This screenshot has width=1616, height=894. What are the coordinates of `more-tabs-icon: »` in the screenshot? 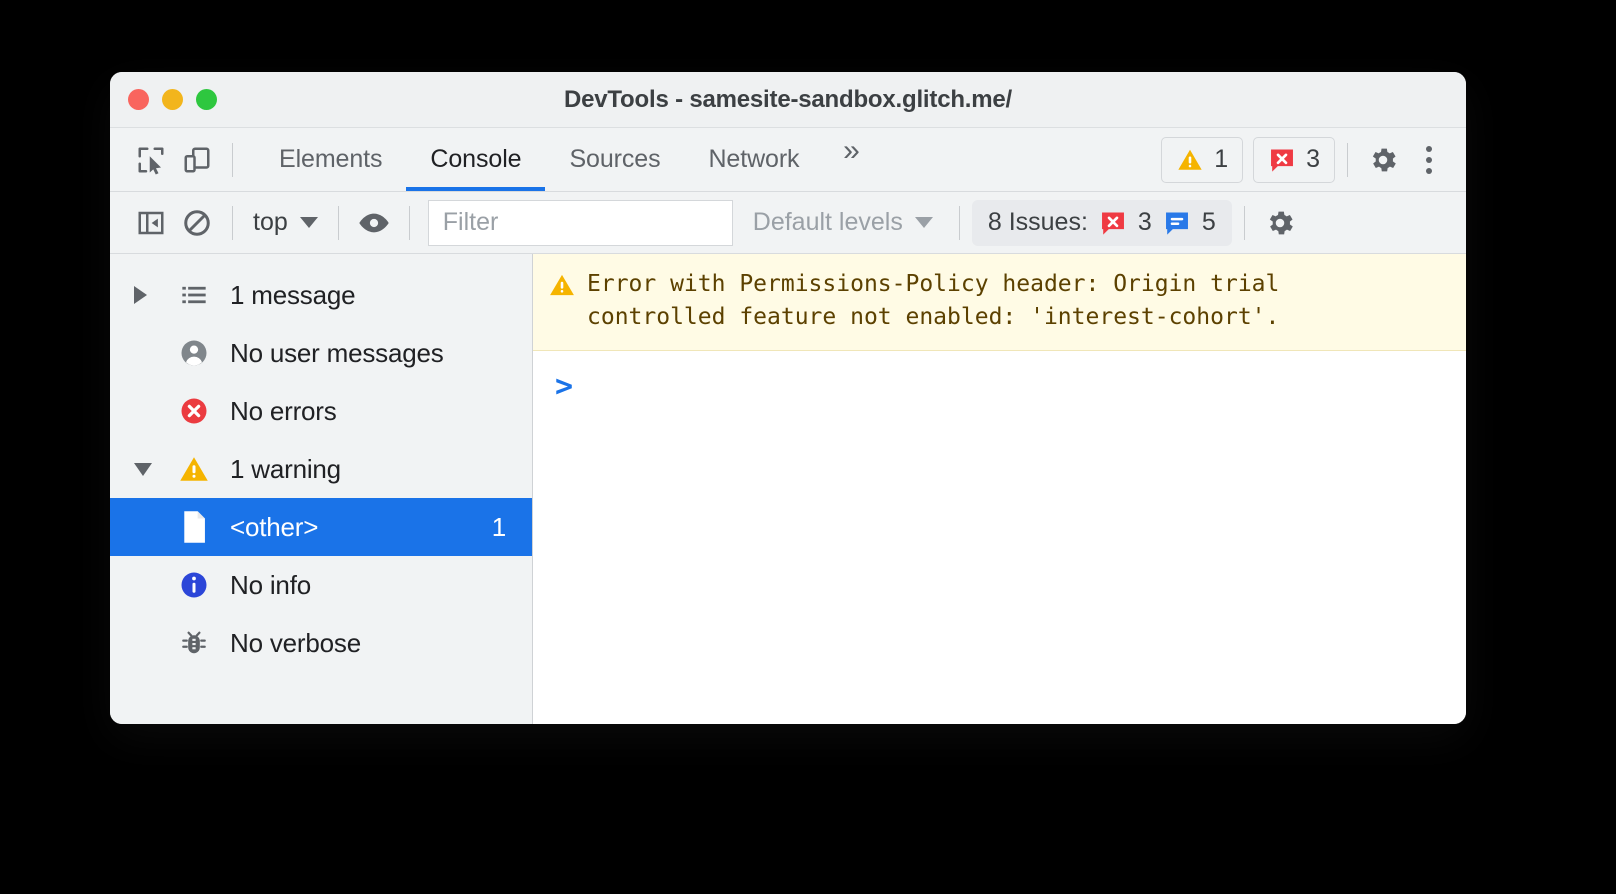 It's located at (851, 151).